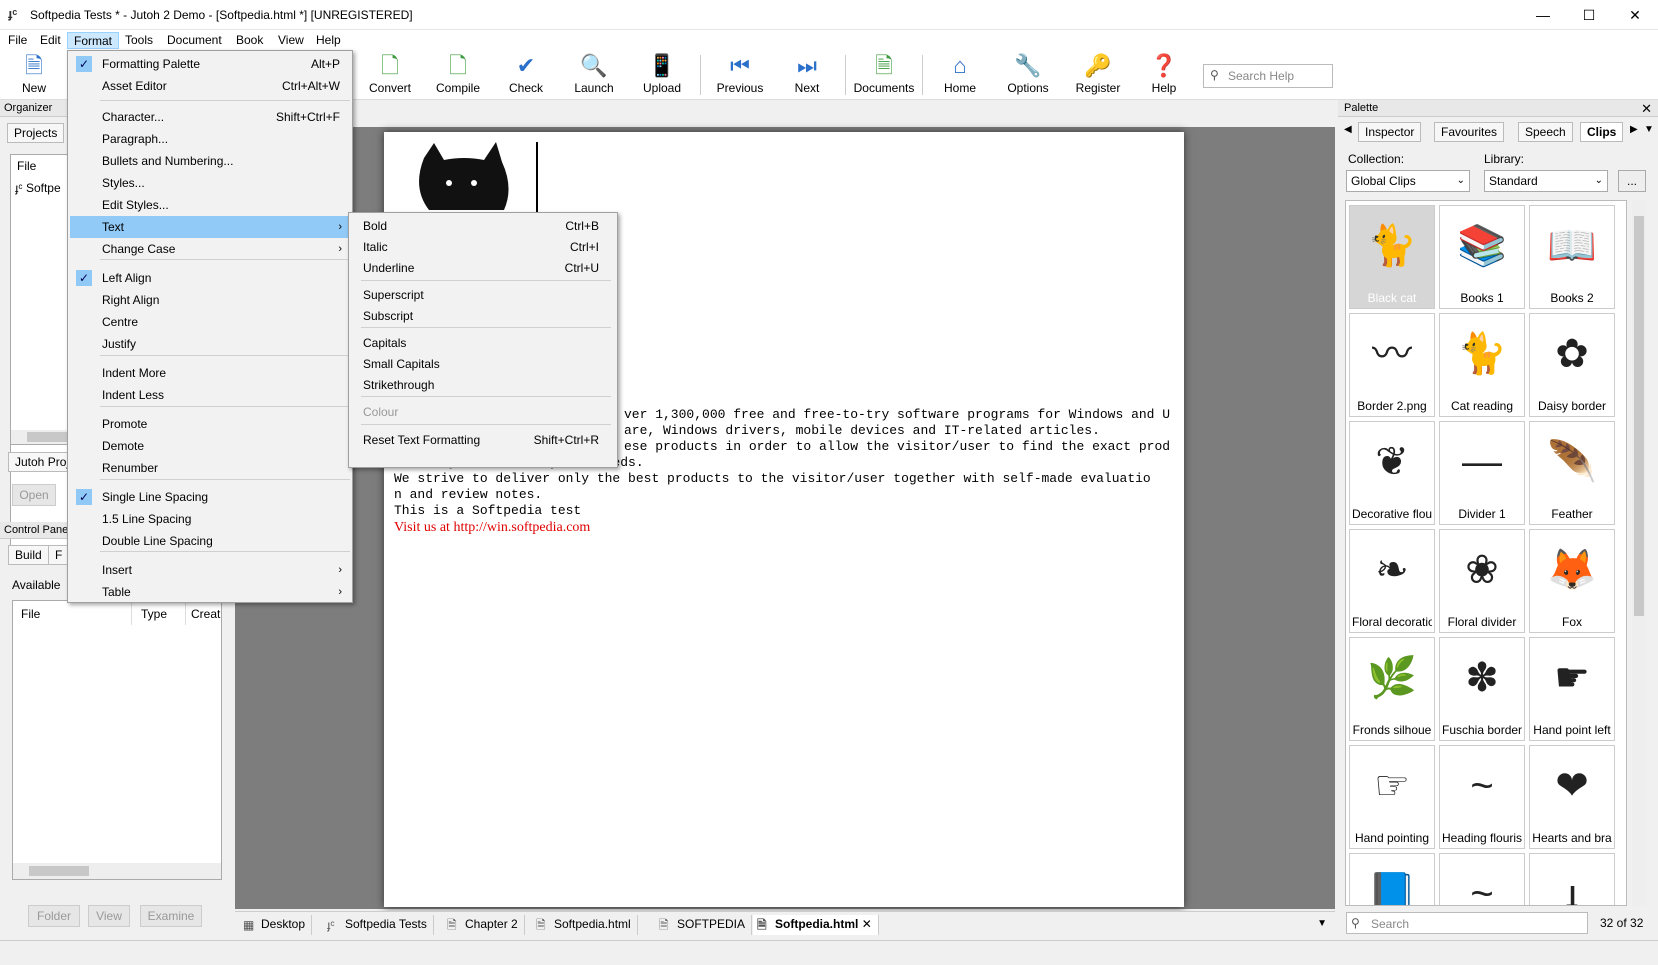 This screenshot has height=965, width=1658. What do you see at coordinates (1545, 132) in the screenshot?
I see `tab-speech: Speech` at bounding box center [1545, 132].